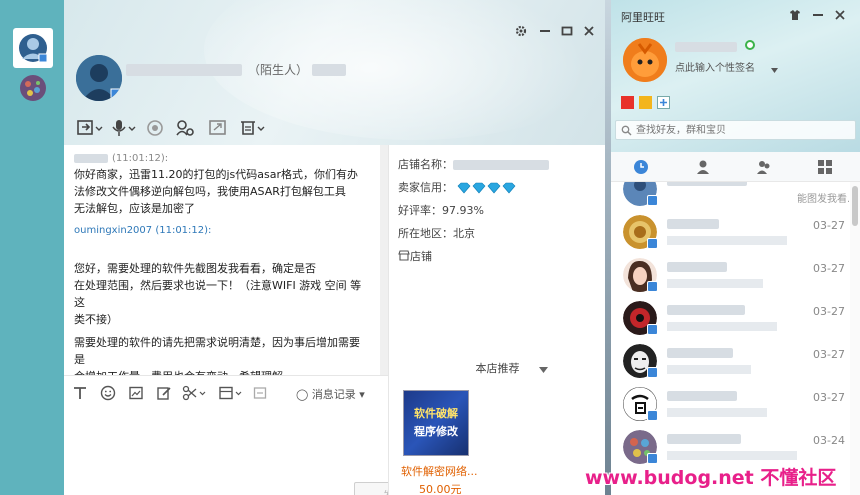 The image size is (860, 495). I want to click on screen-share-icon, so click(217, 127).